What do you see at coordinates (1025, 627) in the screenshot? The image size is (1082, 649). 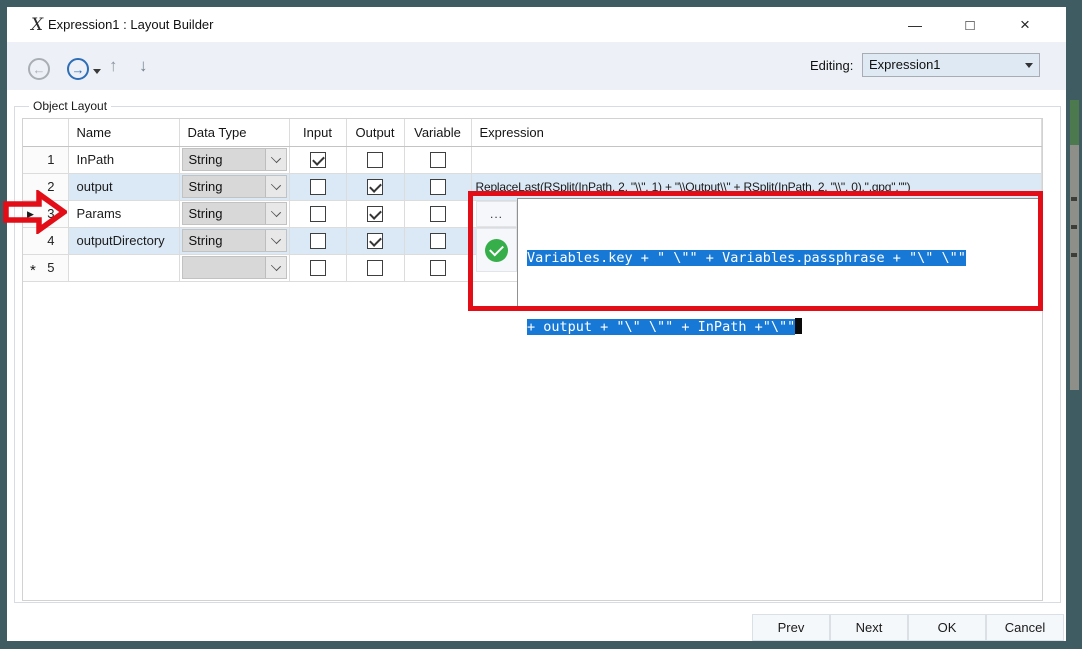 I see `cancel-button: Cancel` at bounding box center [1025, 627].